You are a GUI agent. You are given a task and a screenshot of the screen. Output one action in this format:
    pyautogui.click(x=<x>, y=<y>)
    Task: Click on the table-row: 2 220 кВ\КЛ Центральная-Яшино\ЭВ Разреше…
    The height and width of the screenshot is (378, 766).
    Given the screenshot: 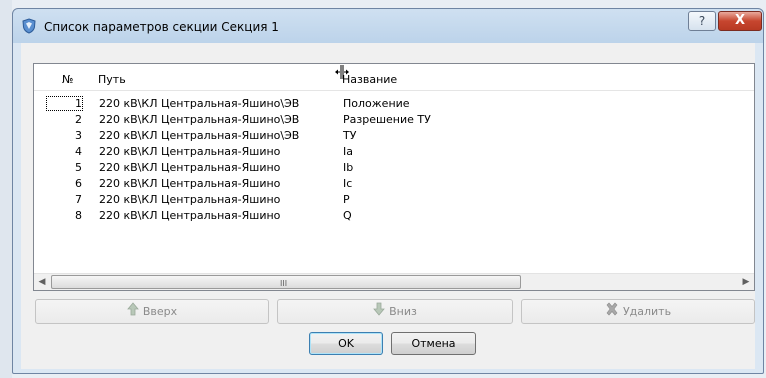 What is the action you would take?
    pyautogui.click(x=394, y=120)
    